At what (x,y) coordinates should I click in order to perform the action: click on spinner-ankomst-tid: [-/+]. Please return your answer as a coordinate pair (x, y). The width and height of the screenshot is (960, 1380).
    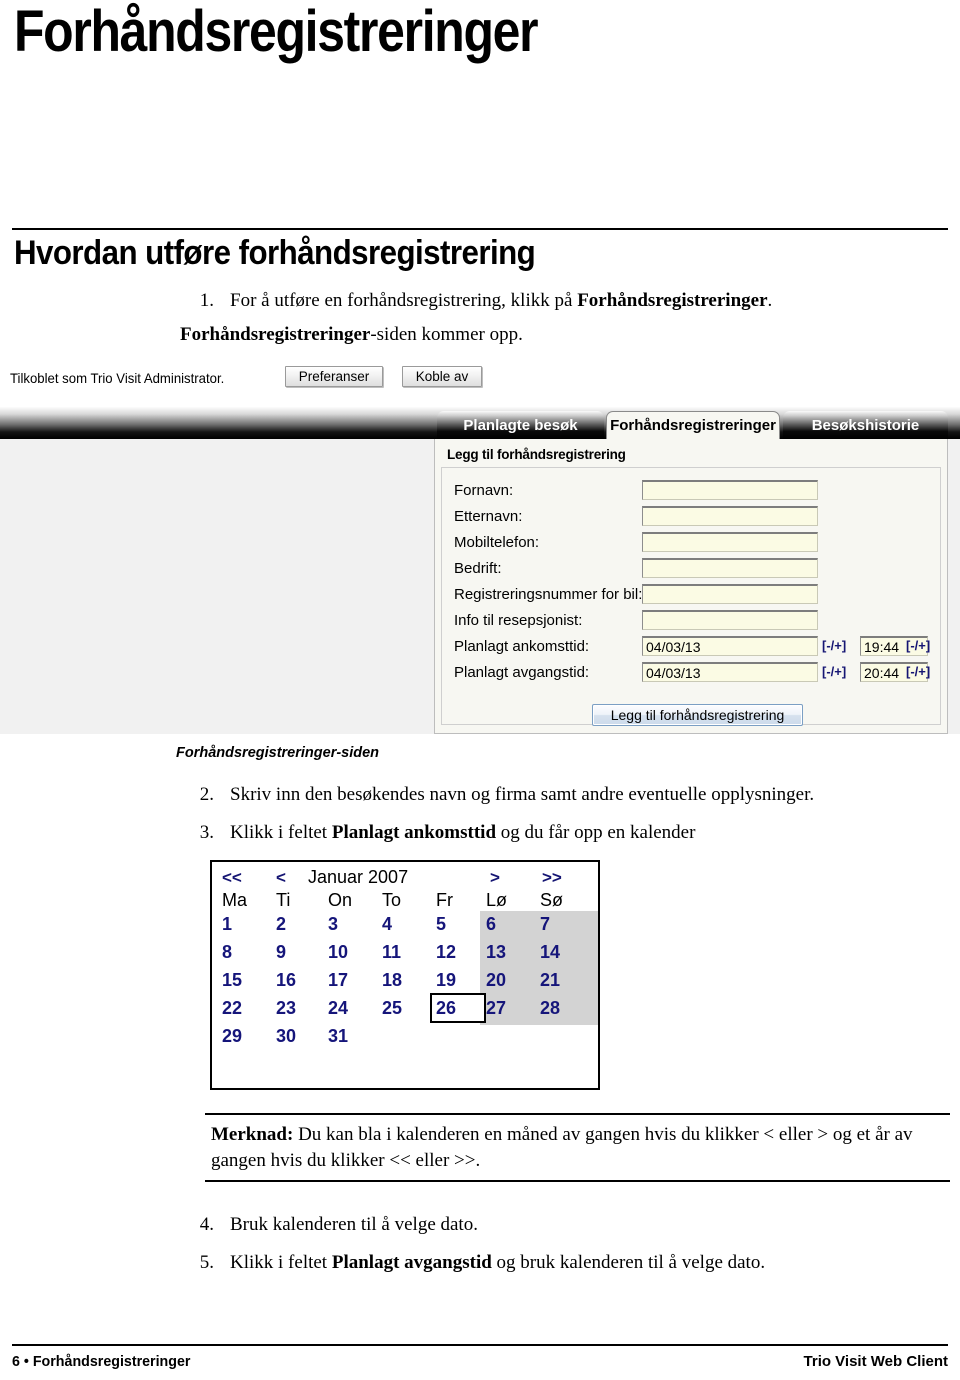
    Looking at the image, I should click on (918, 645).